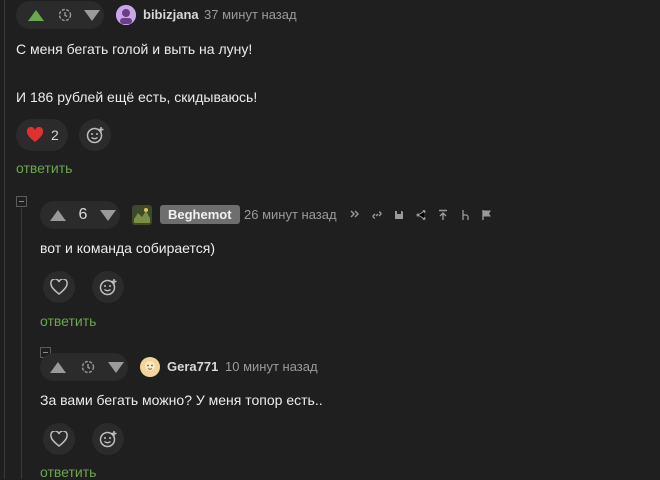 Image resolution: width=660 pixels, height=480 pixels. I want to click on link-icon, so click(377, 215).